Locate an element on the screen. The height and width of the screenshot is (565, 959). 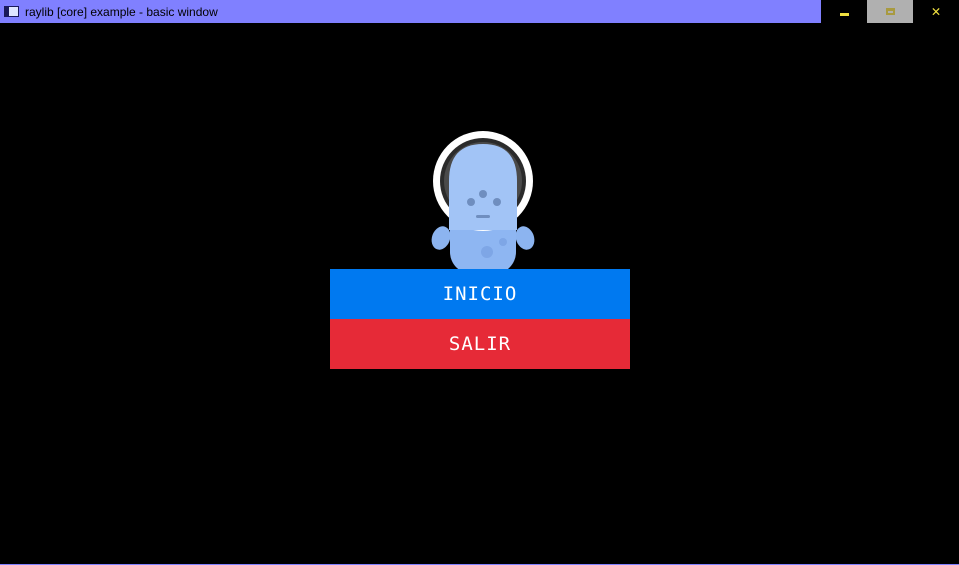
maximize-button is located at coordinates (890, 11).